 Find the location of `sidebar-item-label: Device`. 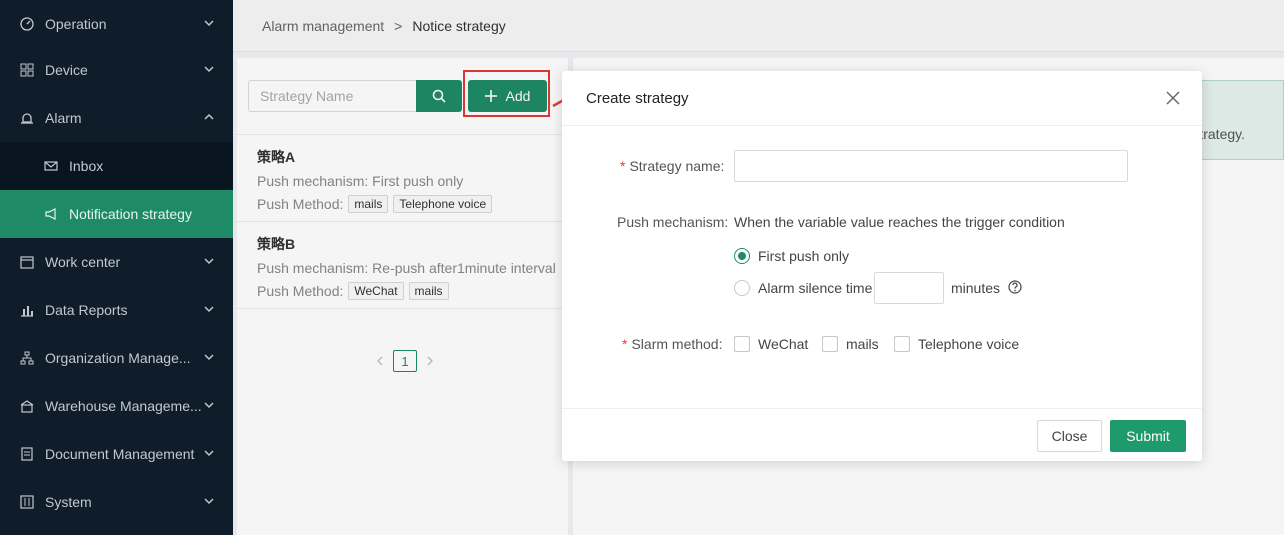

sidebar-item-label: Device is located at coordinates (66, 70).